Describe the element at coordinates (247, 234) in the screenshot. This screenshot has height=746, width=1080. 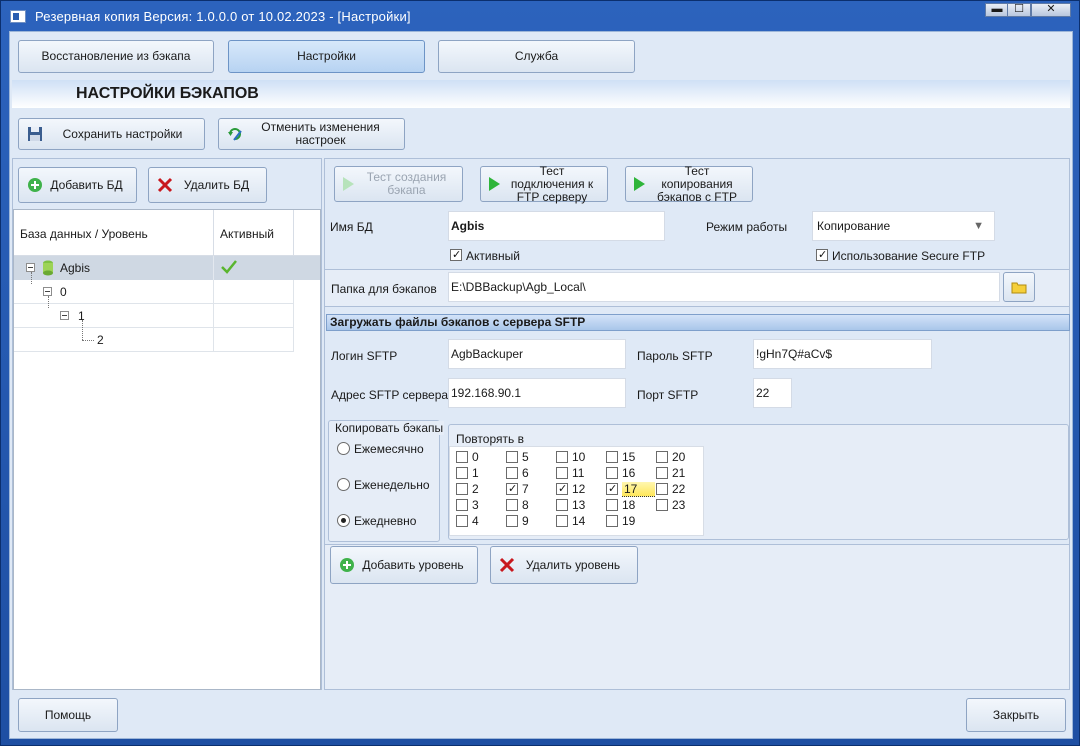
I see `col-active-header: Активный` at that location.